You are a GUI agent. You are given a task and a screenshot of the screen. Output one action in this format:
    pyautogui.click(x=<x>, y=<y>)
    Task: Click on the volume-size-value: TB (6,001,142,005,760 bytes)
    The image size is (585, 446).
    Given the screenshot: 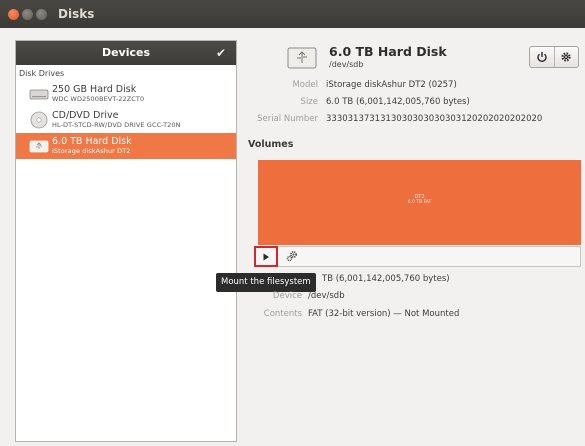 What is the action you would take?
    pyautogui.click(x=386, y=279)
    